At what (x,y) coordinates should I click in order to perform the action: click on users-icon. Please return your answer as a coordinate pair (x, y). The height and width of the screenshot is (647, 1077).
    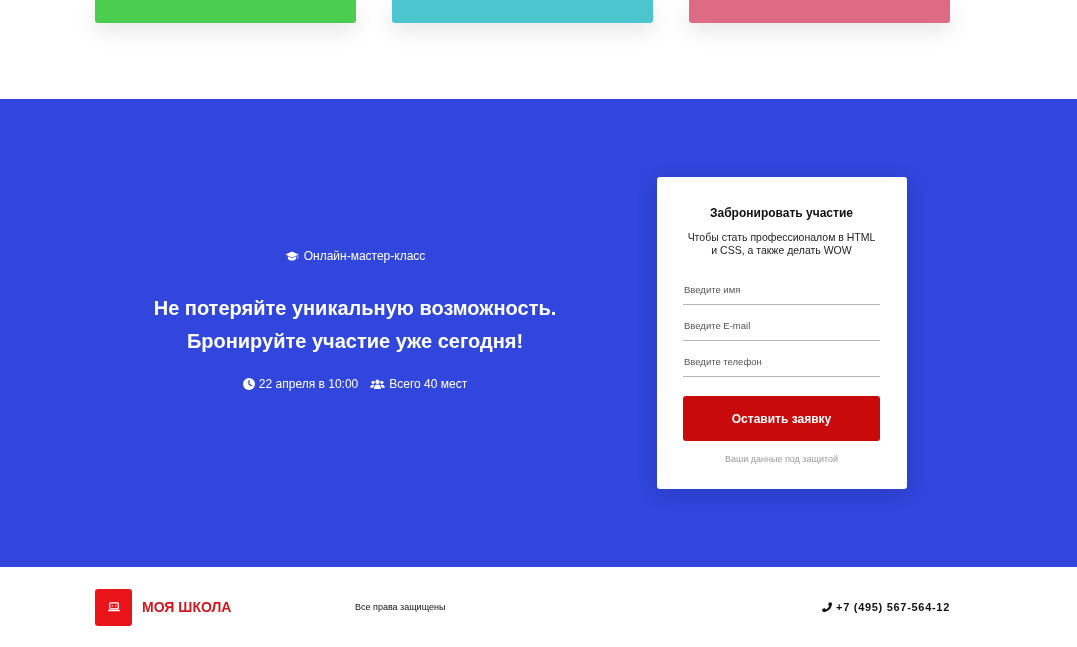
    Looking at the image, I should click on (378, 384).